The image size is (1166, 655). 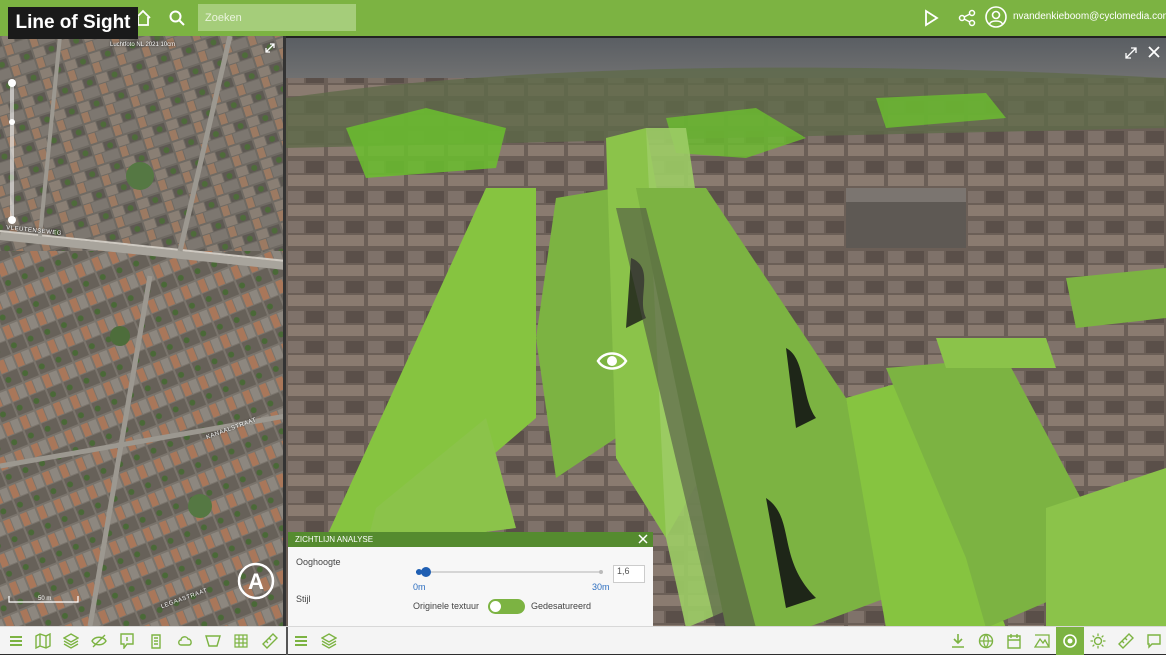 What do you see at coordinates (419, 587) in the screenshot?
I see `slider-min-label: 0m` at bounding box center [419, 587].